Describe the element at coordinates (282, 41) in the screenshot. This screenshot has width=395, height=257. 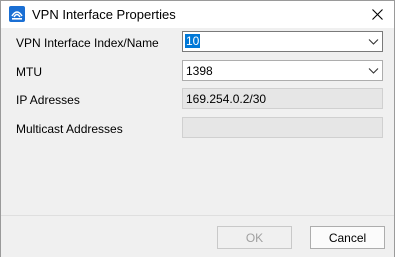
I see `vpn-interface-index-combobox: 10` at that location.